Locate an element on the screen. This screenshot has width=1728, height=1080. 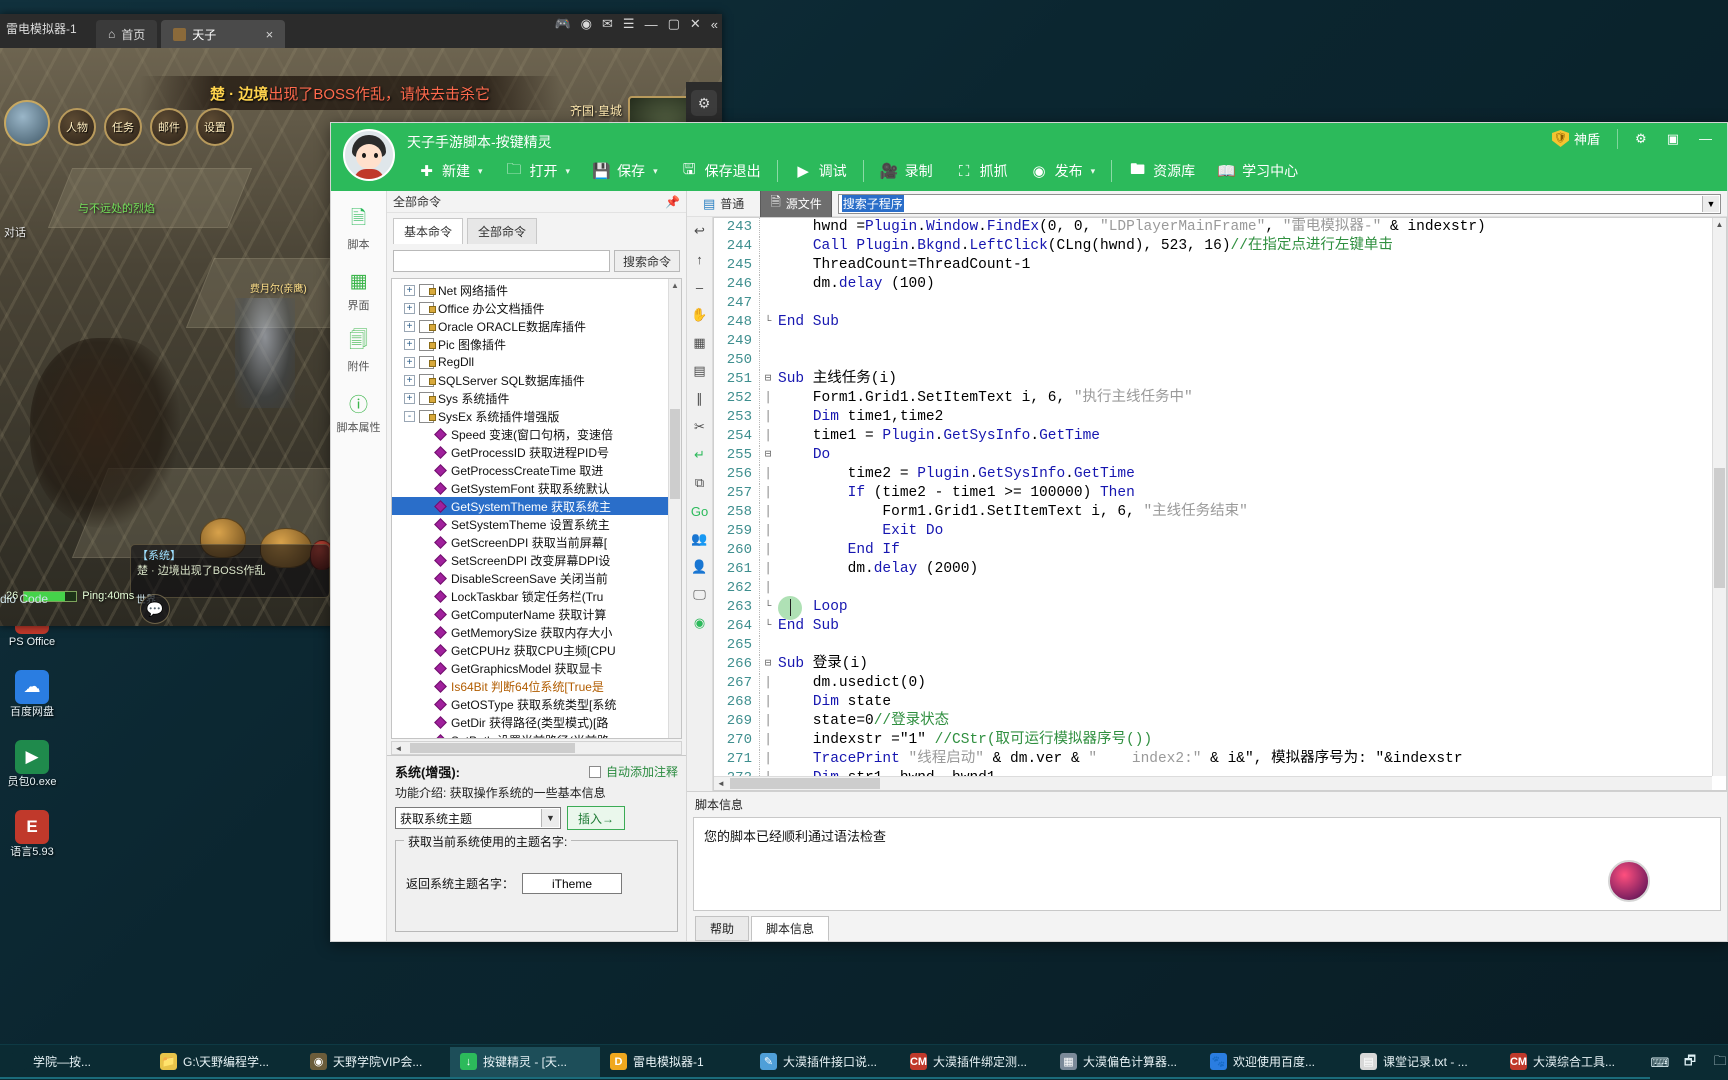
gear-icon: ⚙ is located at coordinates (704, 103).